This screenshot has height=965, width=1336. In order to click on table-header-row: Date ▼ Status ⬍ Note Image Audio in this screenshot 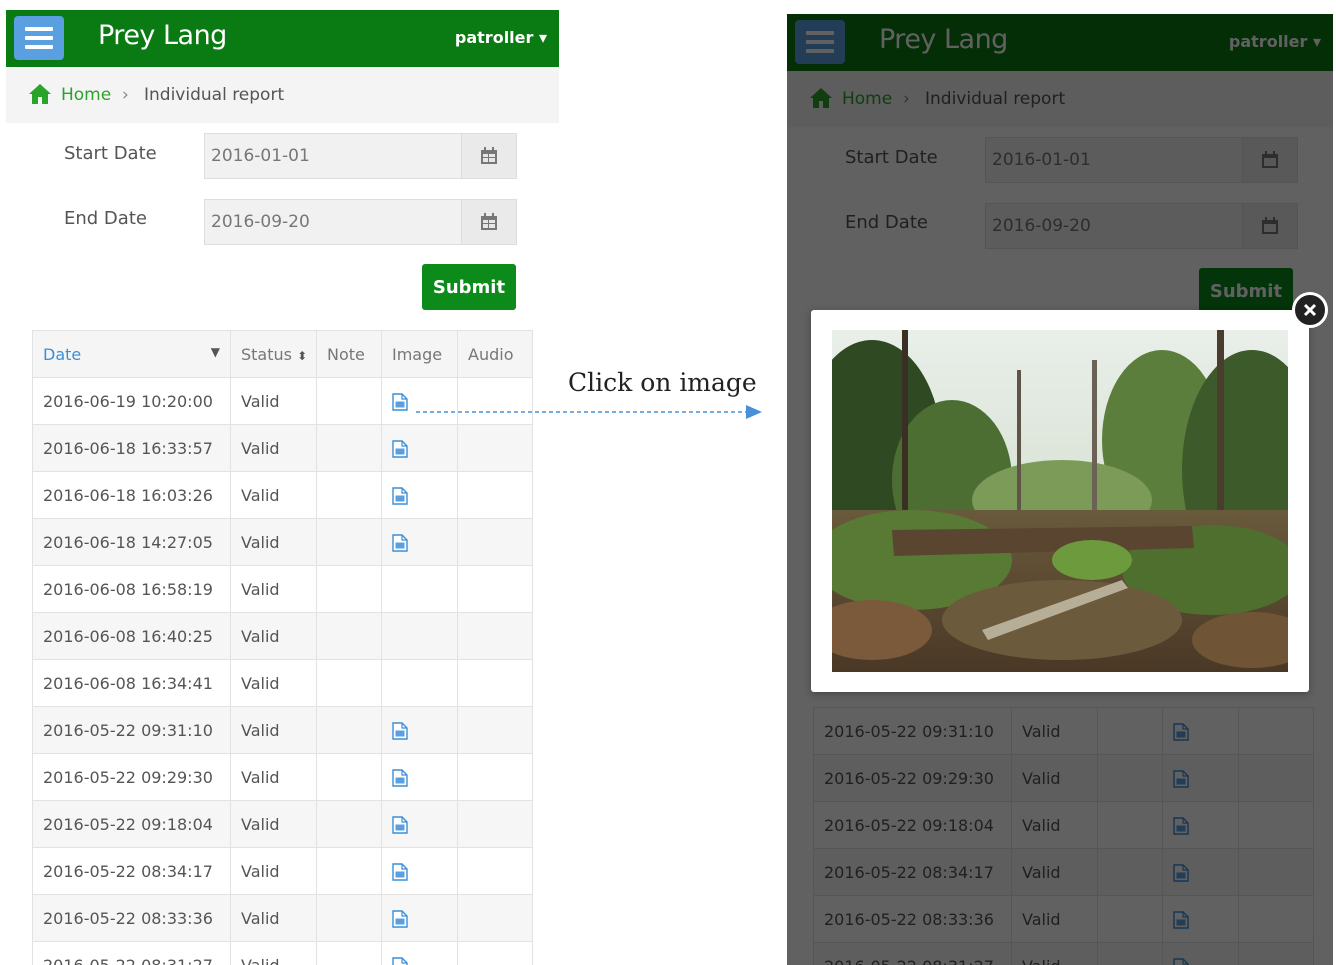, I will do `click(282, 354)`.